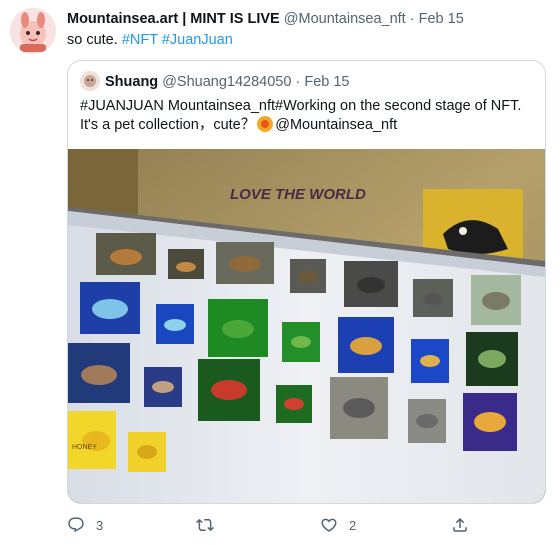 The height and width of the screenshot is (545, 560). I want to click on quote-author-handle: @Shuang14284050, so click(226, 82).